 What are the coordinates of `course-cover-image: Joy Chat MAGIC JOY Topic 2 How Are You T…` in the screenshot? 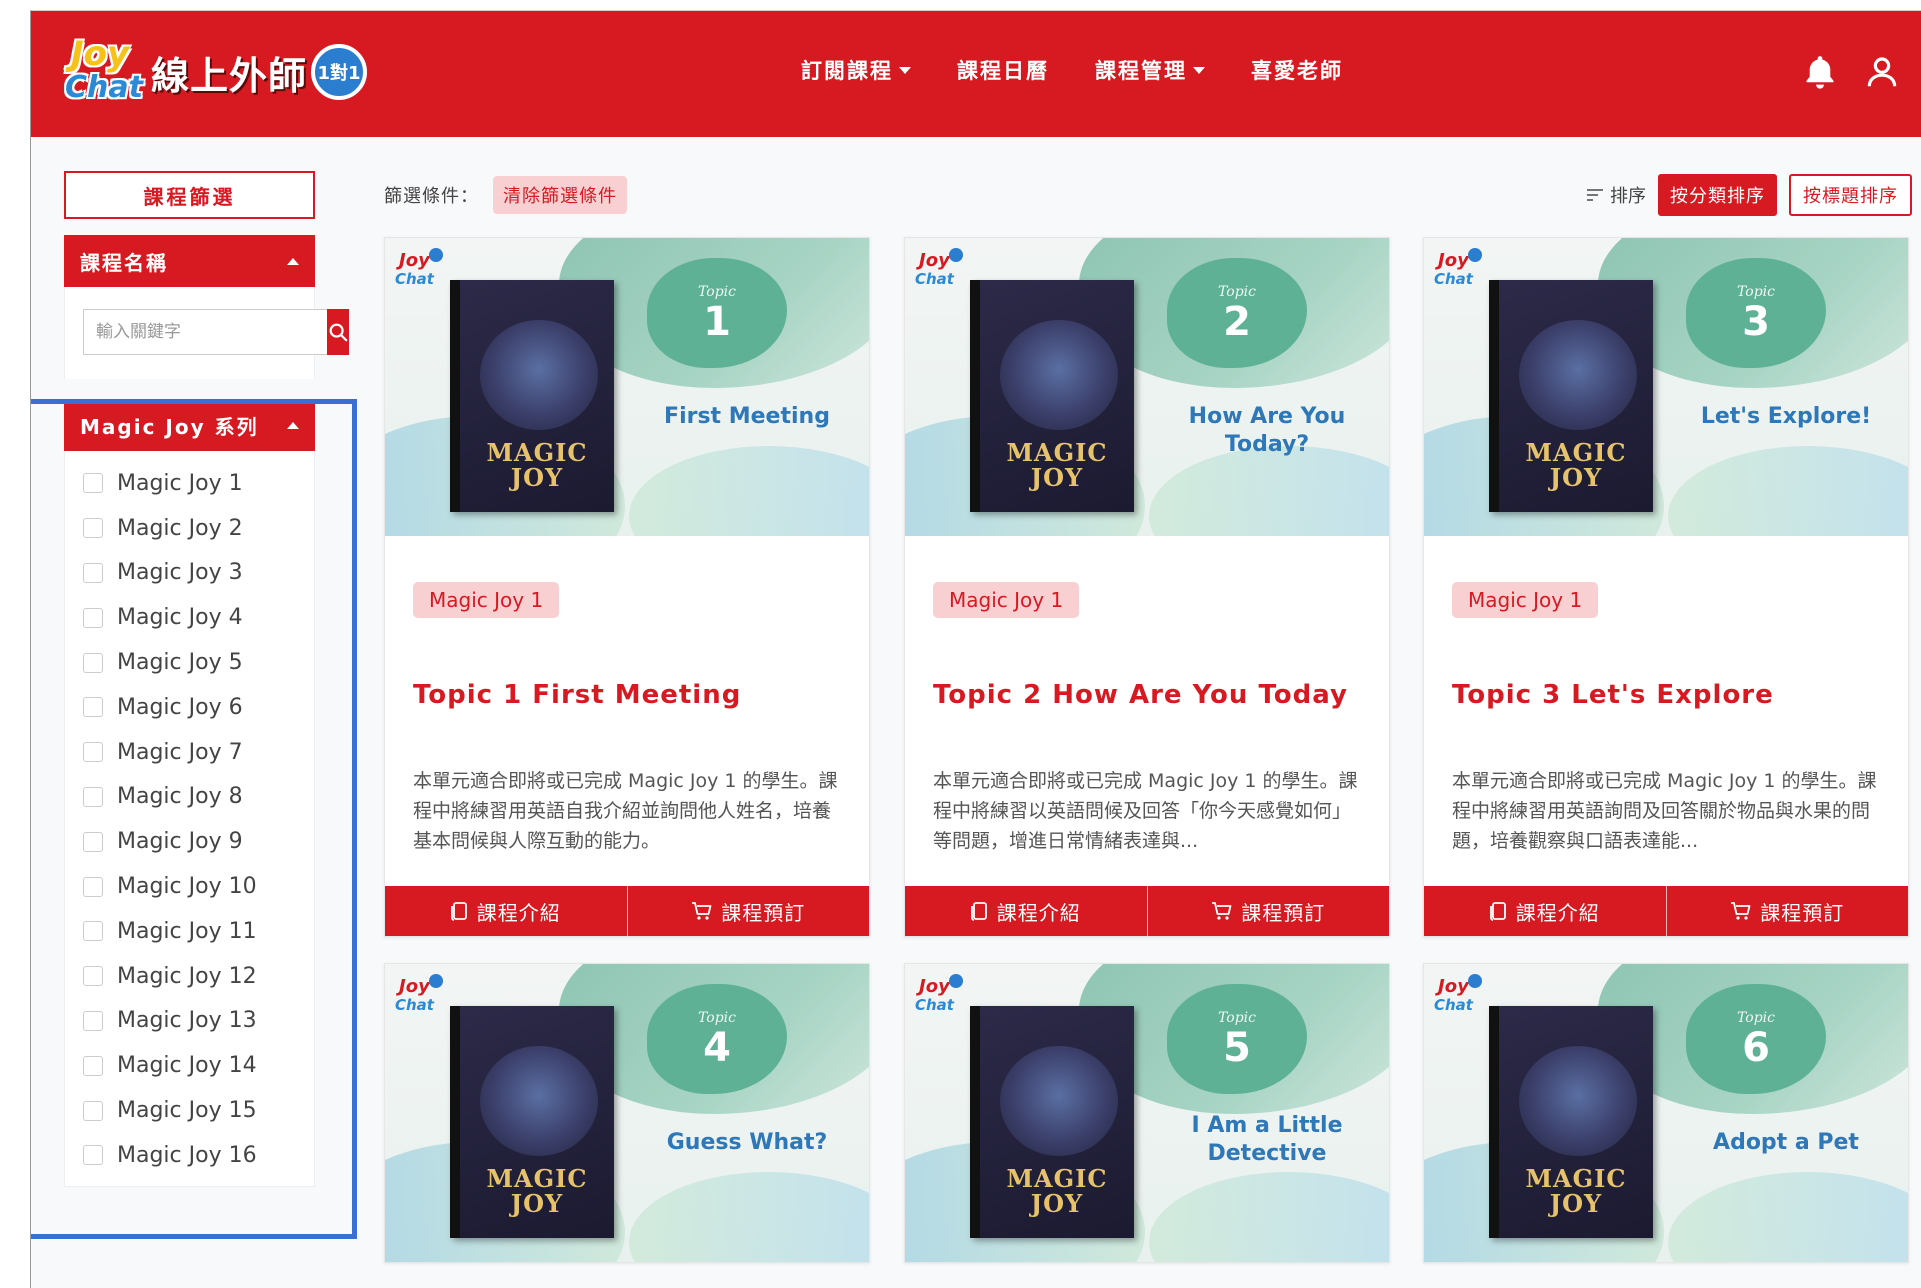 It's located at (1147, 387).